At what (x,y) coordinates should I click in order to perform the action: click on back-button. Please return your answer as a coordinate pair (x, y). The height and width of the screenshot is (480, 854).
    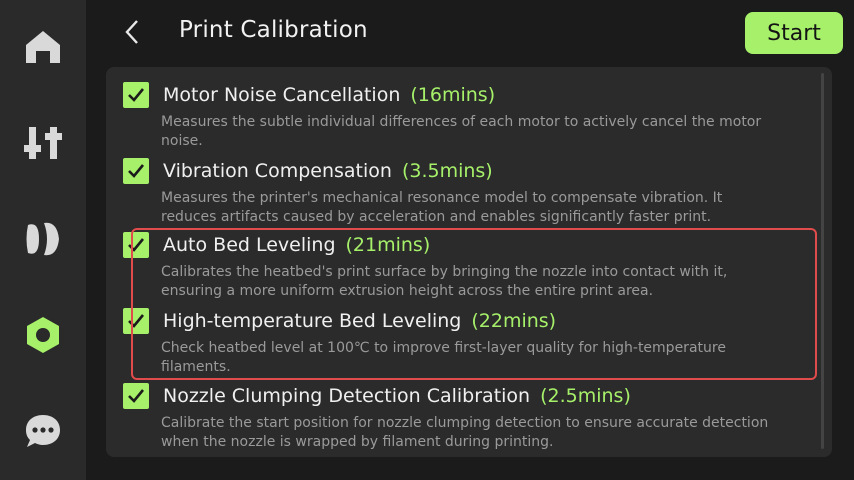
    Looking at the image, I should click on (132, 34).